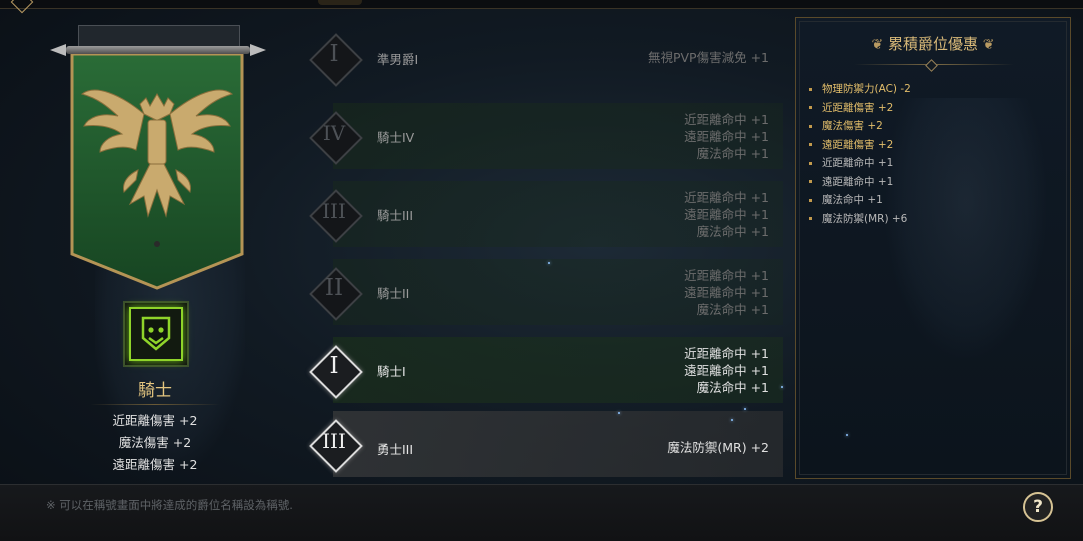  What do you see at coordinates (541, 512) in the screenshot?
I see `footer-bar: ※ 可以在稱號畫面中將達成的爵位名稱設為稱號.` at bounding box center [541, 512].